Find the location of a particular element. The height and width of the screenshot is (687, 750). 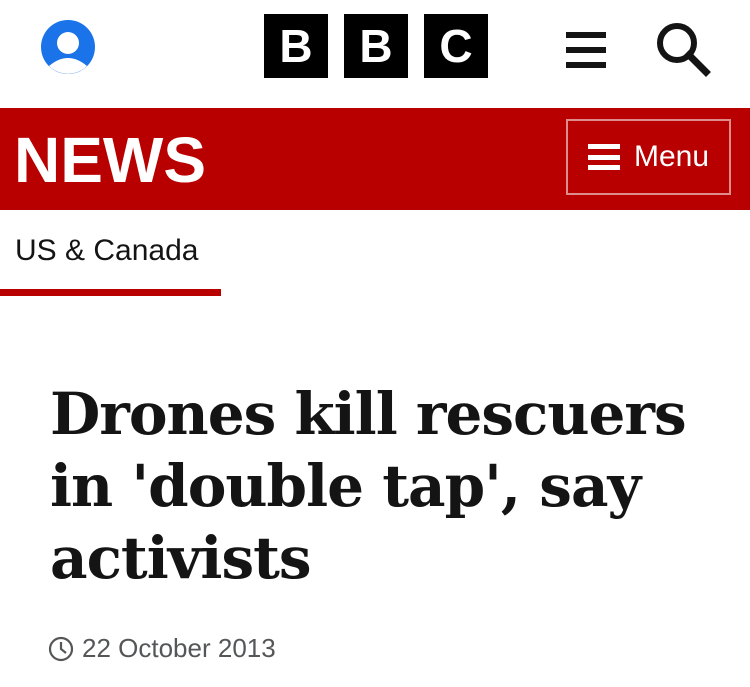

hamburger-icon is located at coordinates (586, 50).